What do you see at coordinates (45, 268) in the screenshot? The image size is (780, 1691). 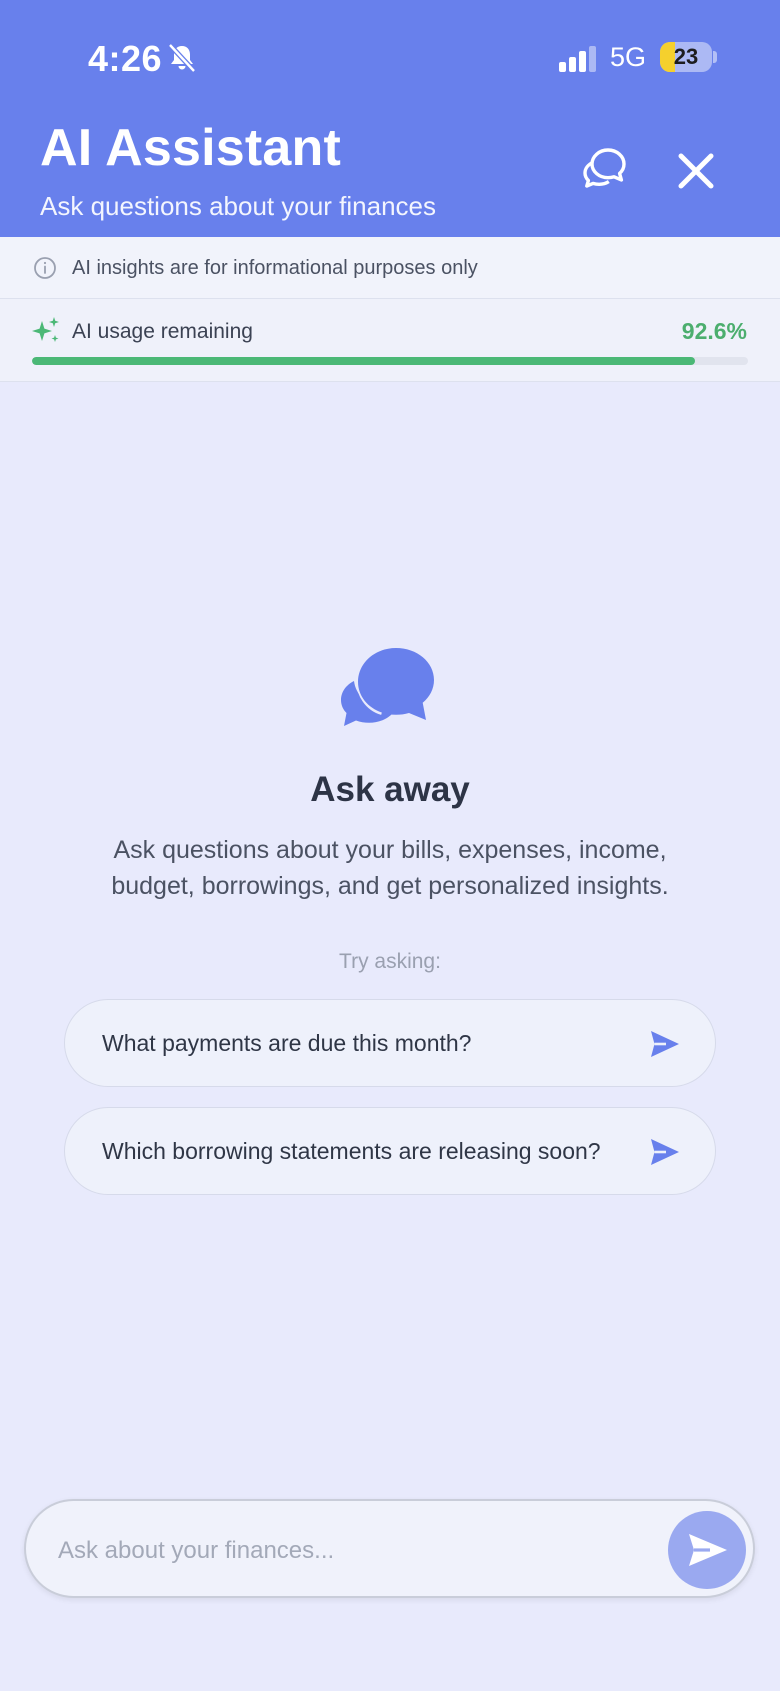 I see `info-icon` at bounding box center [45, 268].